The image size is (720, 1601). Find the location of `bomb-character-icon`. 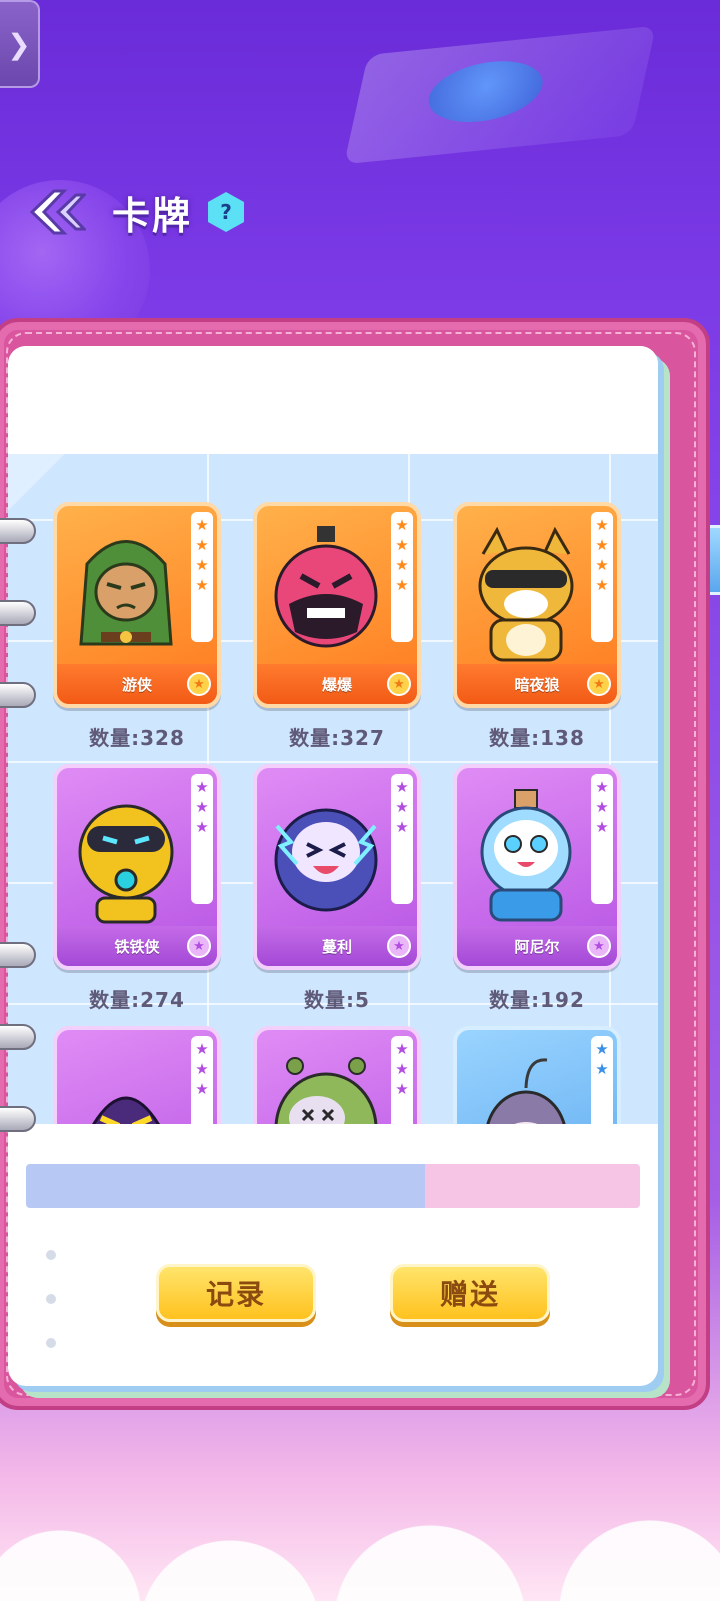

bomb-character-icon is located at coordinates (326, 587).